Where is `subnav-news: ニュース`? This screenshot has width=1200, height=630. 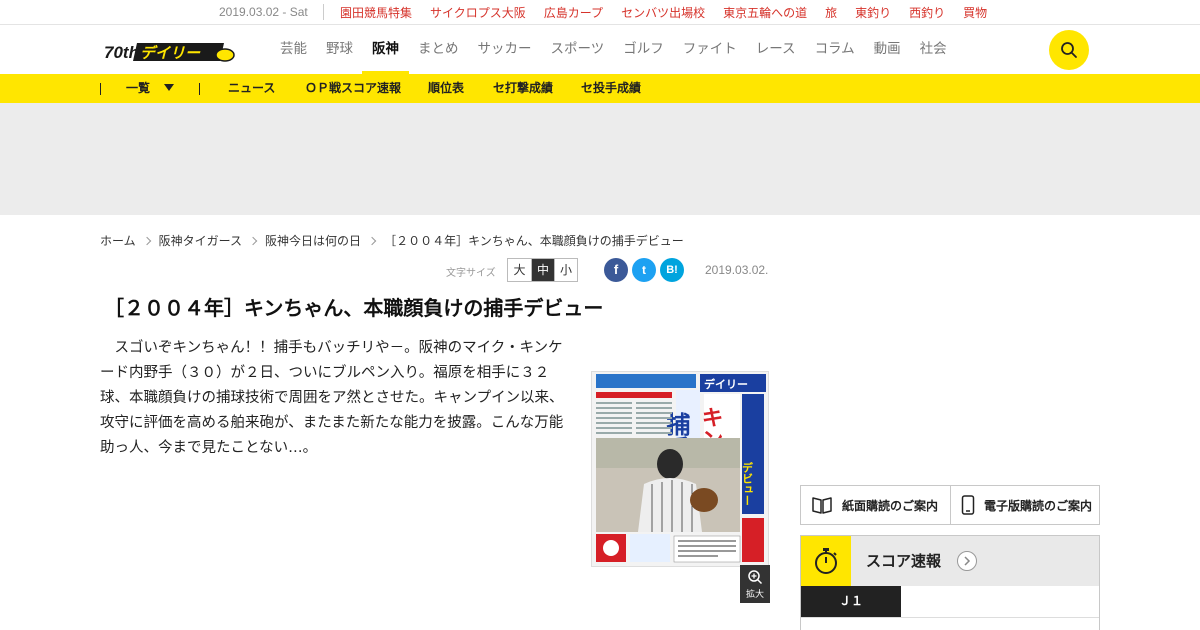 subnav-news: ニュース is located at coordinates (251, 88).